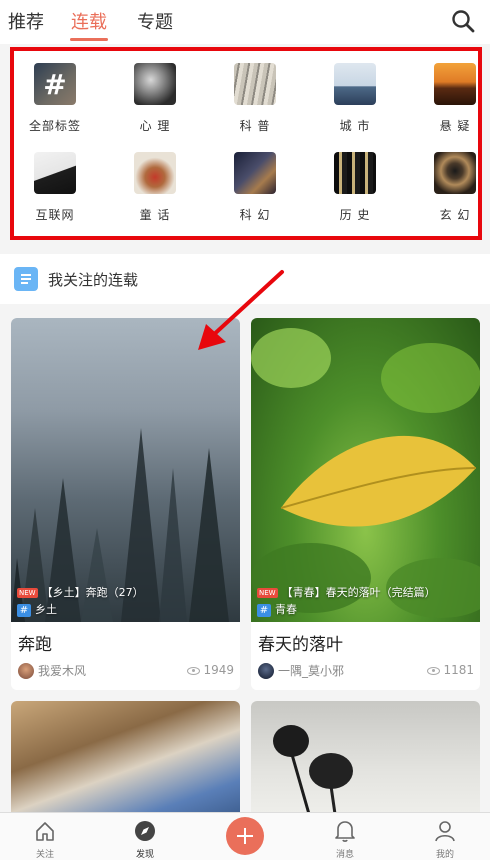 This screenshot has height=860, width=490. What do you see at coordinates (355, 126) in the screenshot?
I see `category-label: 城 市` at bounding box center [355, 126].